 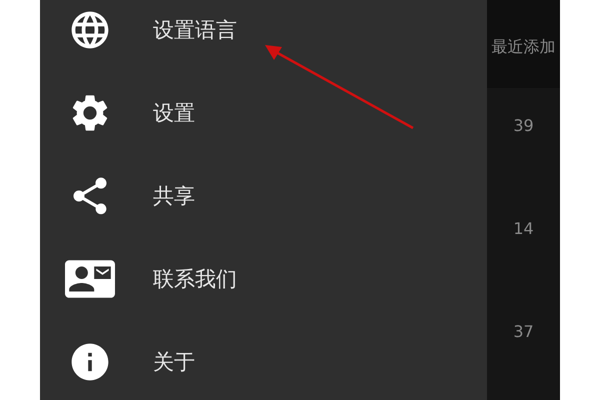 I want to click on count-text: 39, so click(x=523, y=125).